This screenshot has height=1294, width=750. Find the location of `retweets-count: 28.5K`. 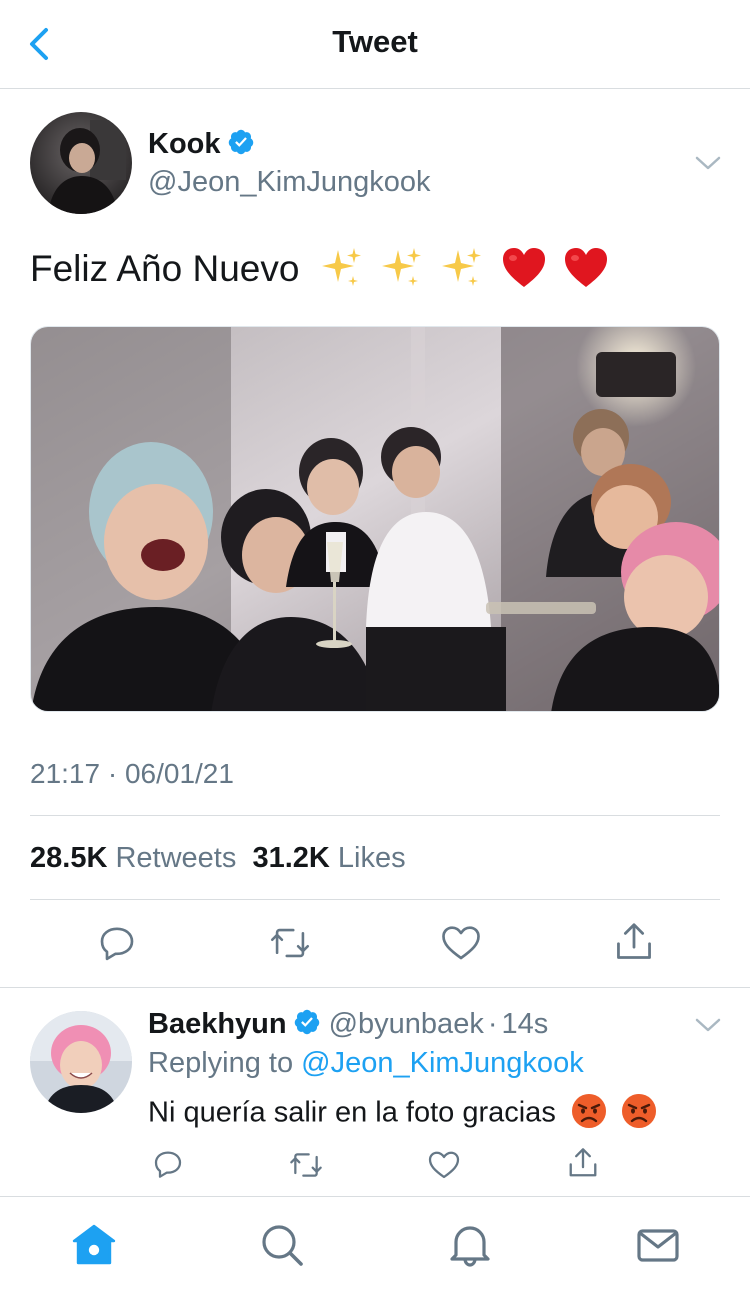

retweets-count: 28.5K is located at coordinates (69, 858).